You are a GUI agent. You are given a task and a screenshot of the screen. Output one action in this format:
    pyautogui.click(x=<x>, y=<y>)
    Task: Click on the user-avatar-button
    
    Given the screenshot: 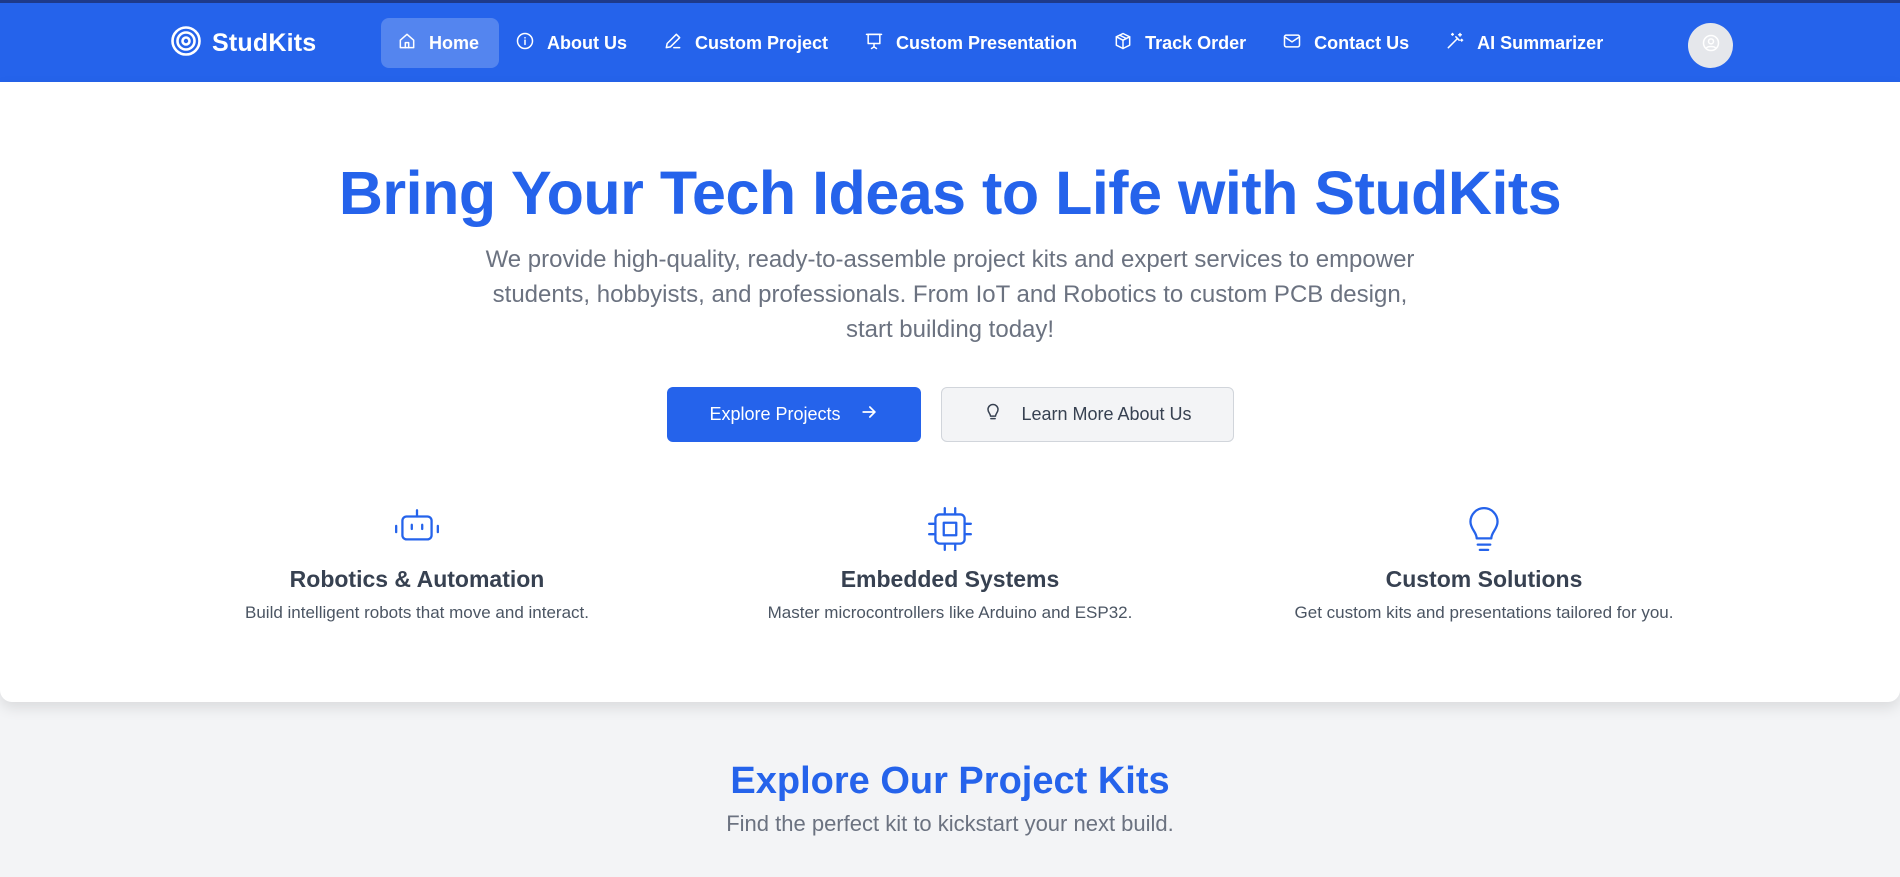 What is the action you would take?
    pyautogui.click(x=1710, y=45)
    